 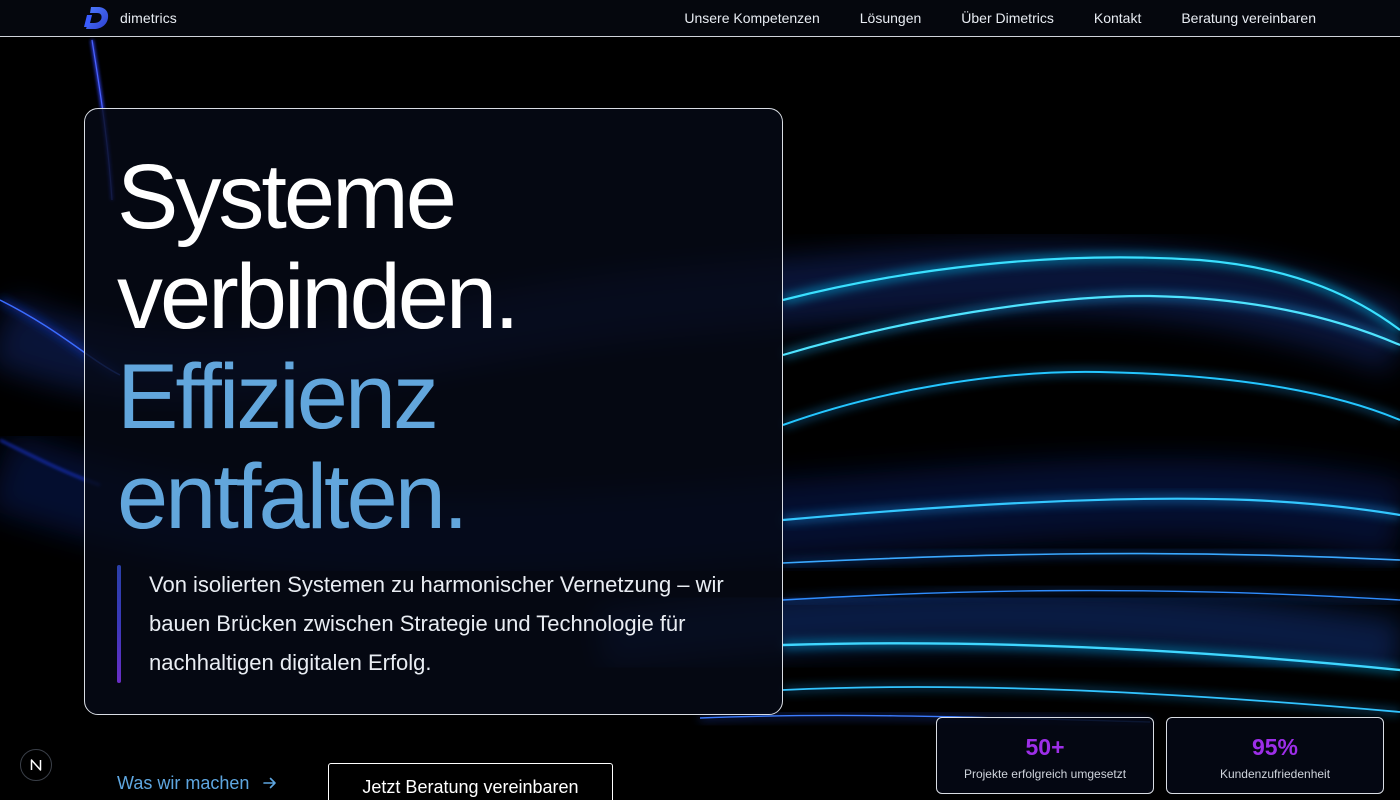 What do you see at coordinates (119, 624) in the screenshot?
I see `subtext-accent-bar` at bounding box center [119, 624].